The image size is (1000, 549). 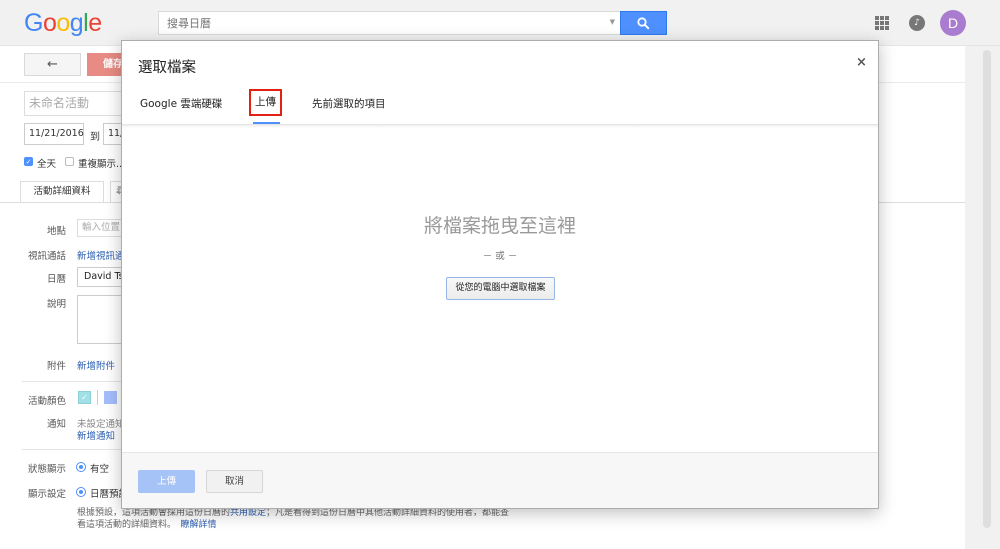 I want to click on add-attachment-link: 新增附件, so click(x=100, y=365).